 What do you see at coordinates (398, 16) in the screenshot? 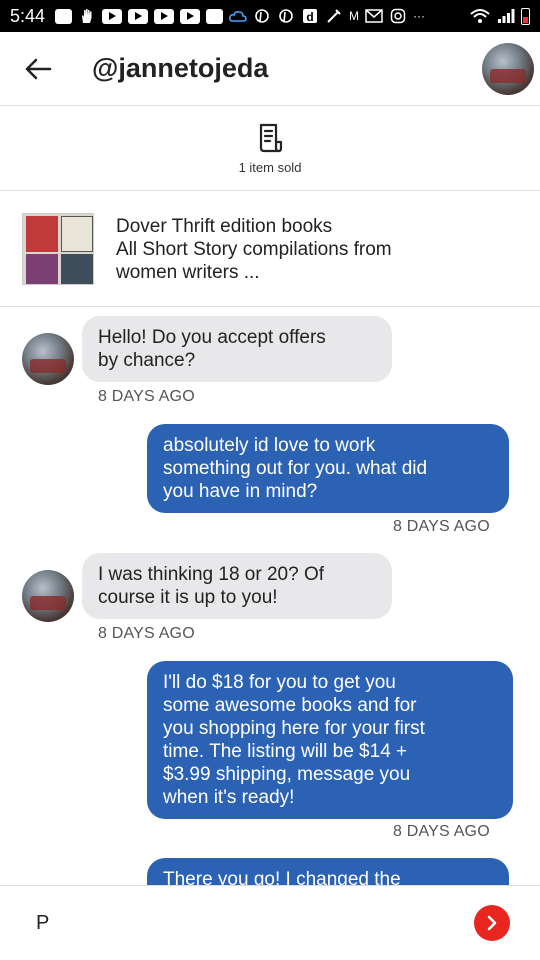
I see `instagram-icon` at bounding box center [398, 16].